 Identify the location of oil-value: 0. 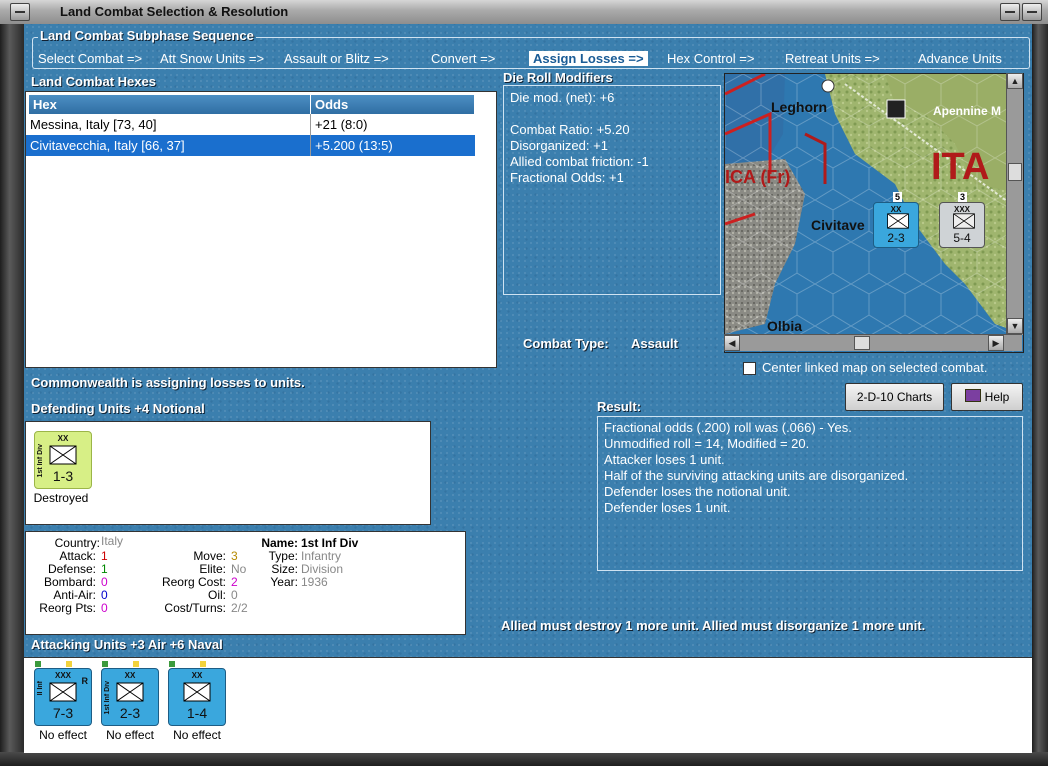
(234, 595).